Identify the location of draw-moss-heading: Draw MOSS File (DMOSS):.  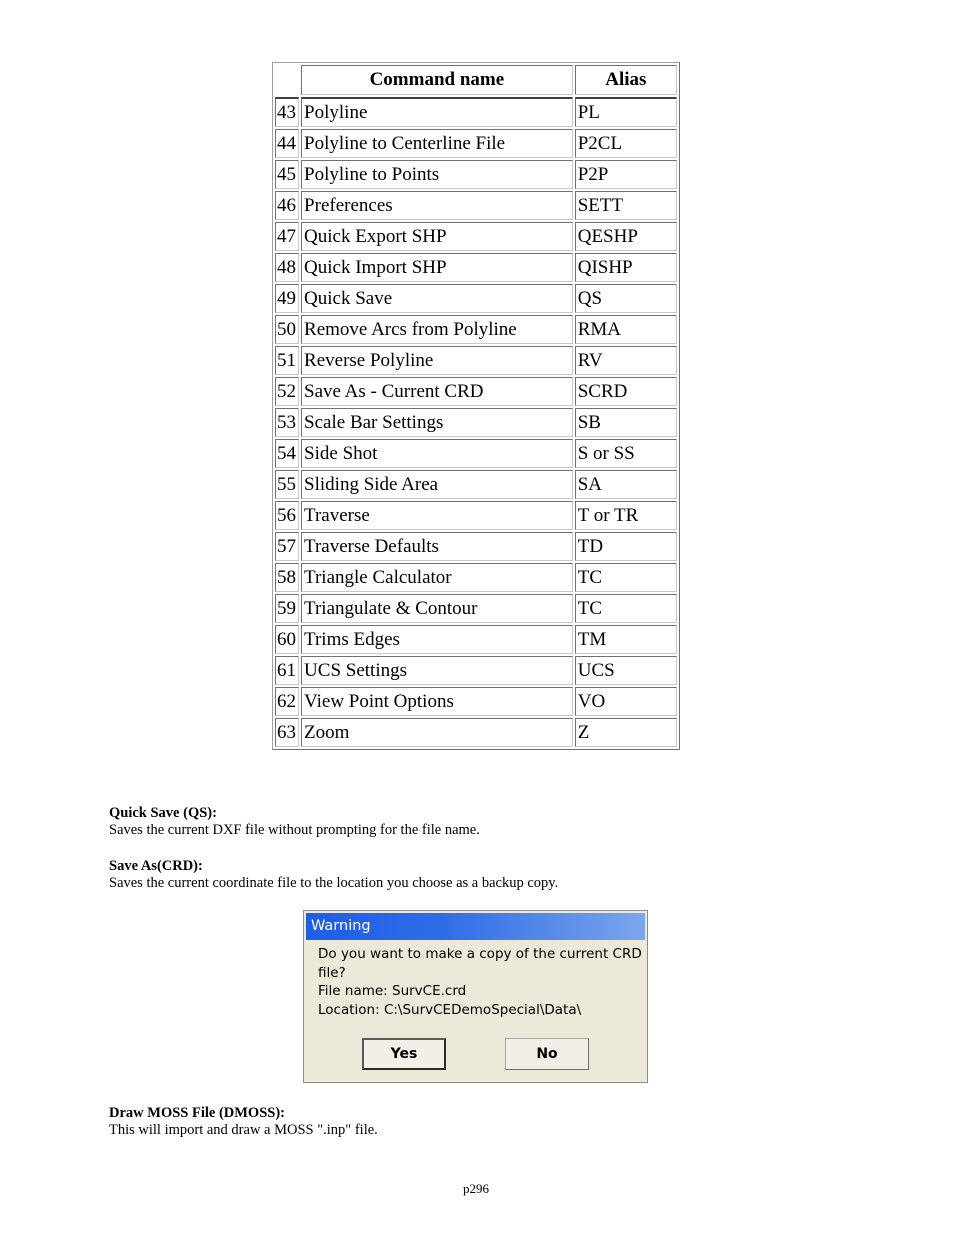
(197, 1113).